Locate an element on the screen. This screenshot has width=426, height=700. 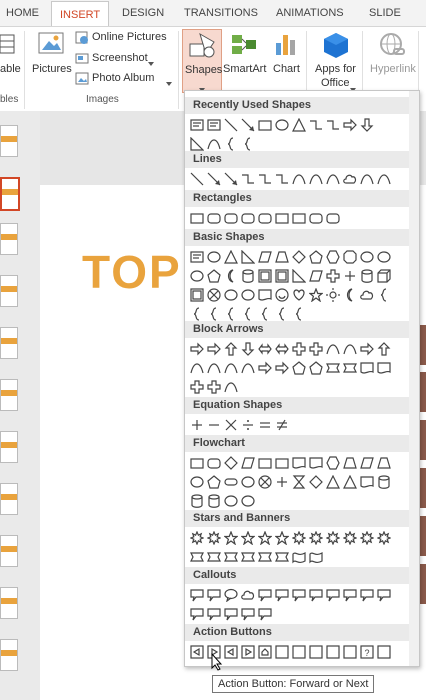
ahelp-shape-icon: ? is located at coordinates (367, 652).